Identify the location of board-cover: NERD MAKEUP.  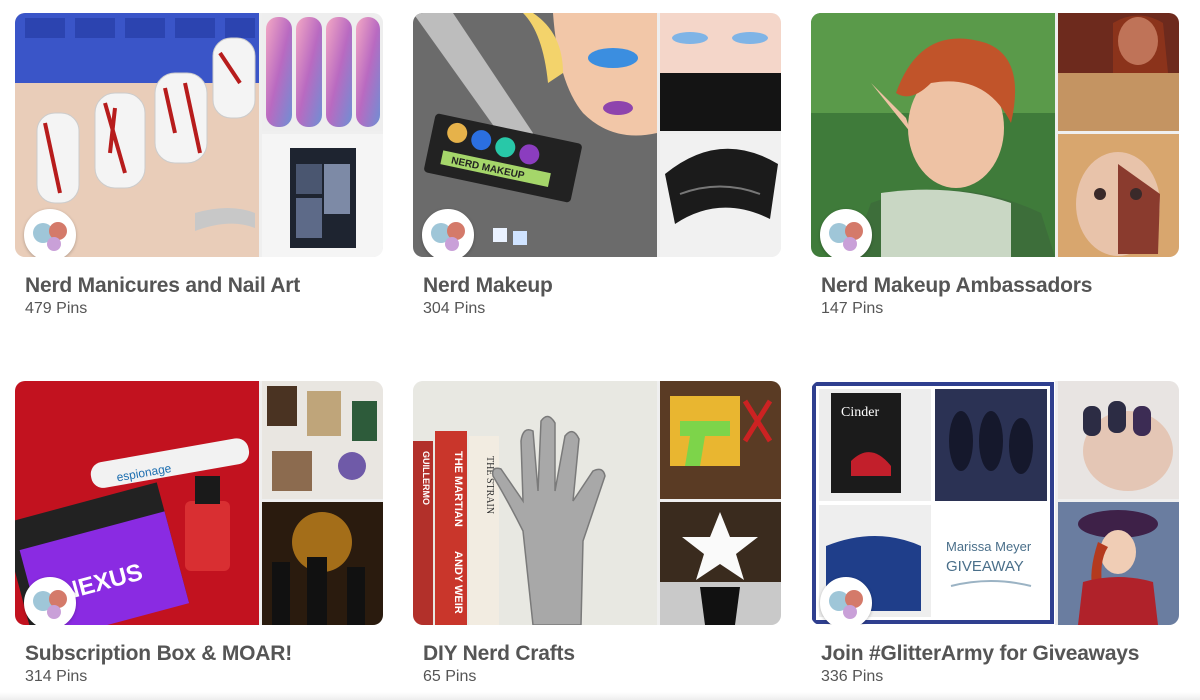
(597, 135).